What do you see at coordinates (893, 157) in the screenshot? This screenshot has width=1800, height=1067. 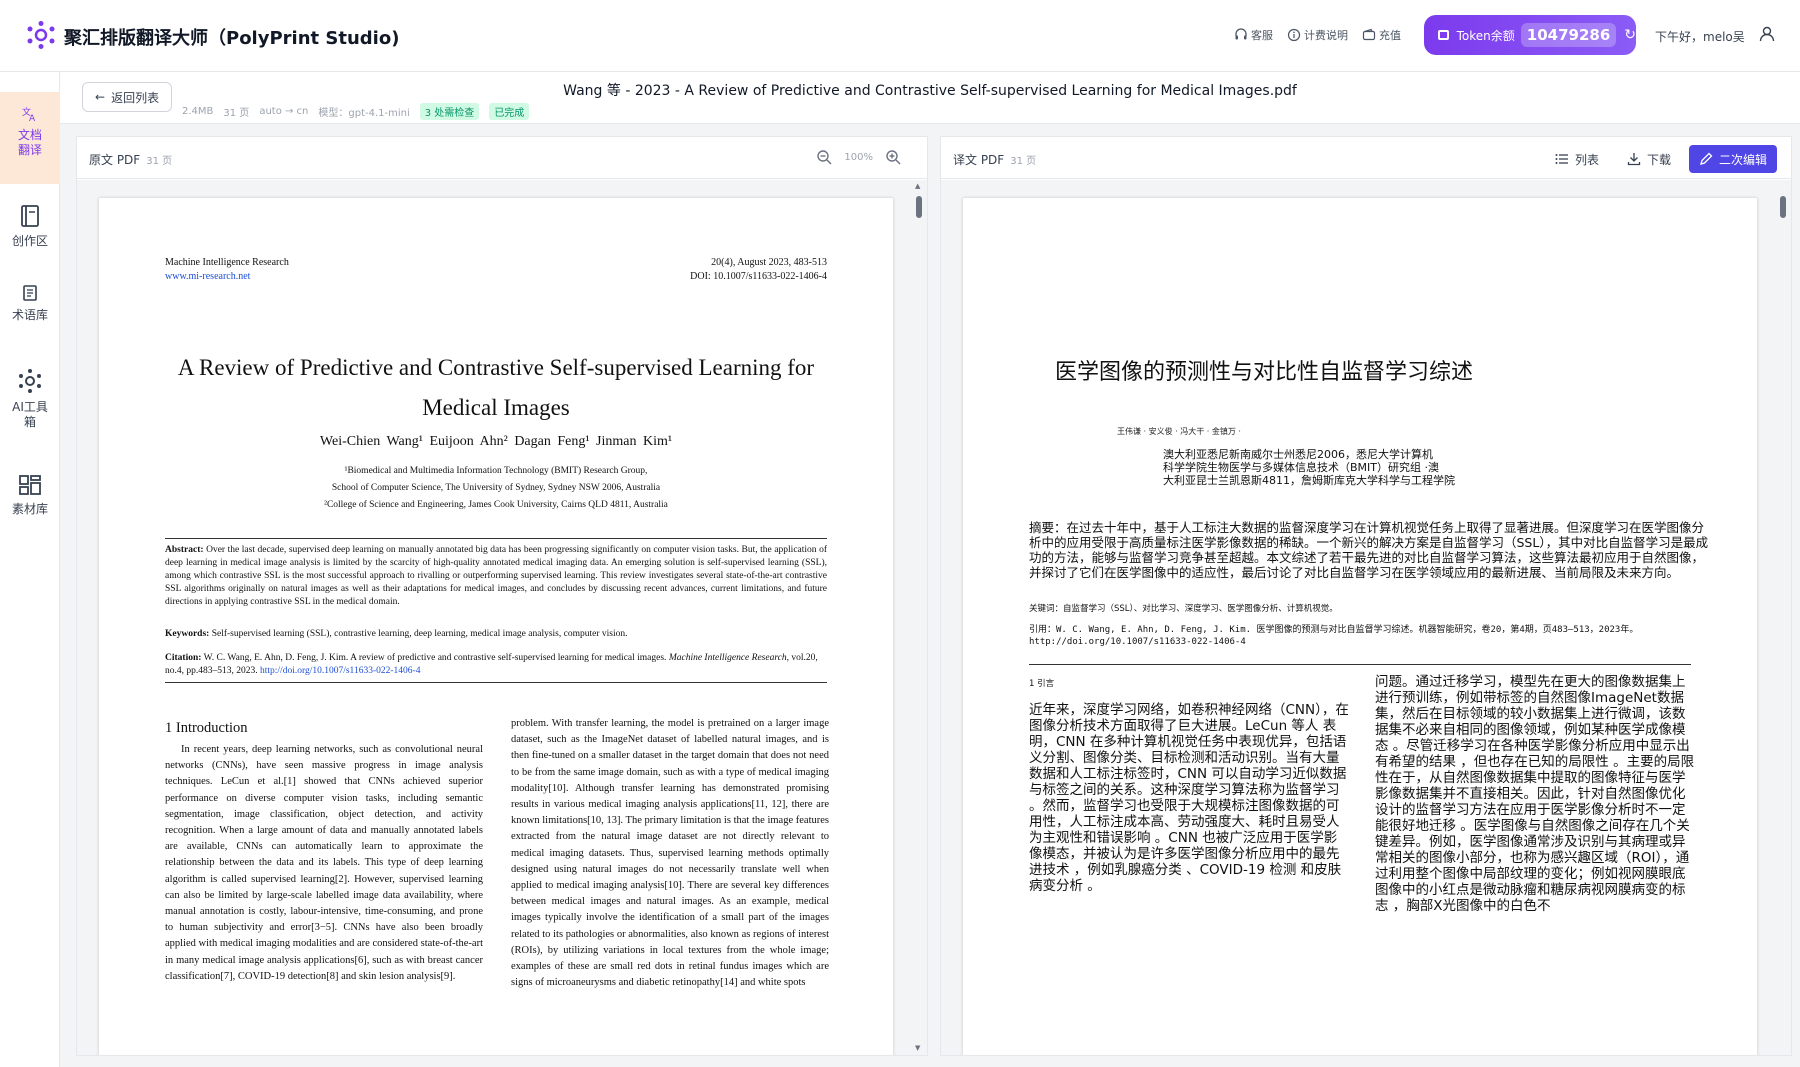 I see `zoom-in-icon` at bounding box center [893, 157].